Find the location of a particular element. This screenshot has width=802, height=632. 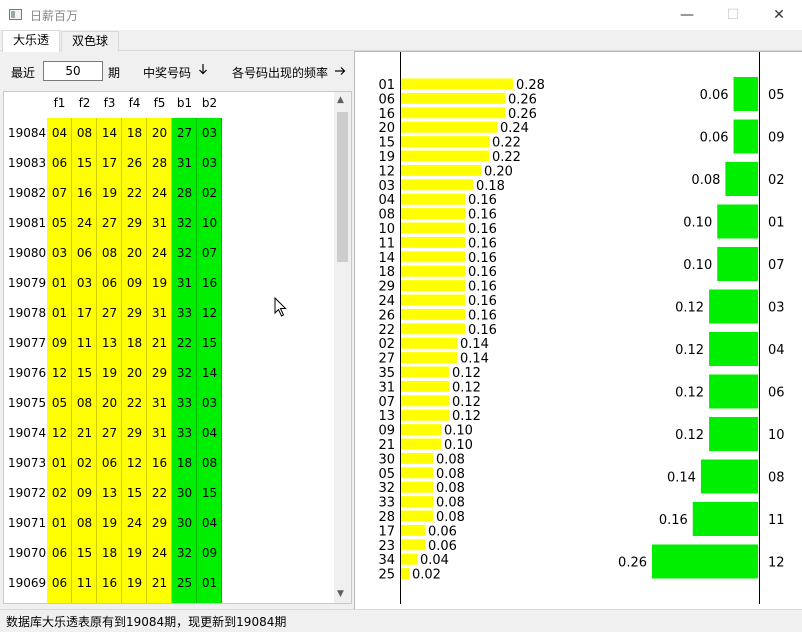

minimize-button: — is located at coordinates (687, 15).